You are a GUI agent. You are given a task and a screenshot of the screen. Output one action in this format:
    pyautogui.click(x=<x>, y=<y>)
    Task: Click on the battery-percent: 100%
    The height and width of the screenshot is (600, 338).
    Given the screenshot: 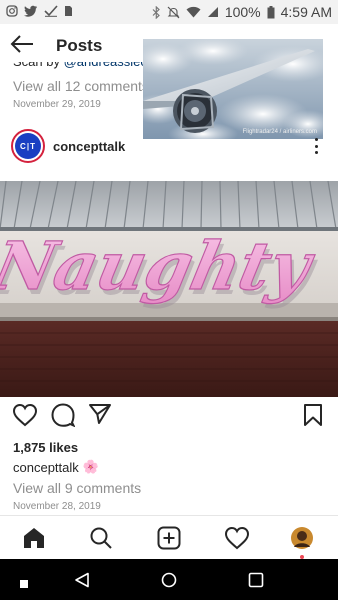 What is the action you would take?
    pyautogui.click(x=242, y=12)
    